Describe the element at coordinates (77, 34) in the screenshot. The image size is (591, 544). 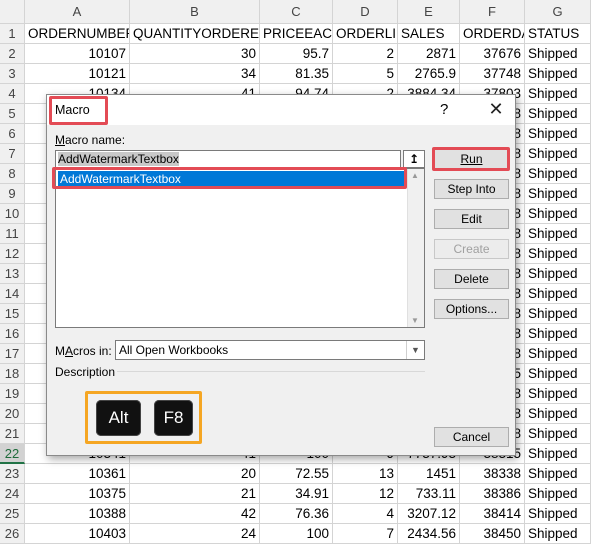
I see `table-cell: ORDERNUMBER` at that location.